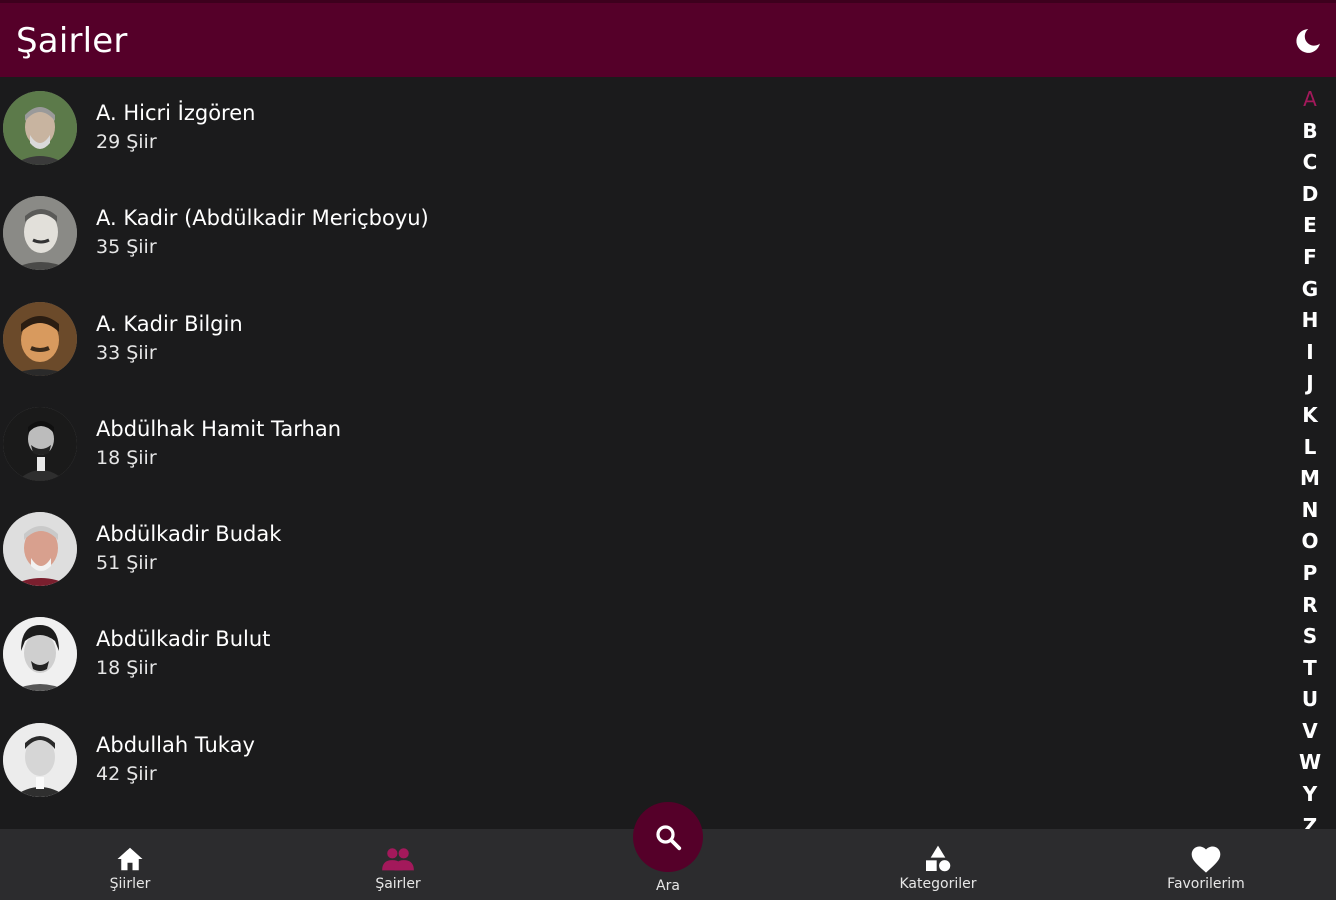 This screenshot has width=1336, height=900. What do you see at coordinates (1310, 700) in the screenshot?
I see `alphabet-letter: U` at bounding box center [1310, 700].